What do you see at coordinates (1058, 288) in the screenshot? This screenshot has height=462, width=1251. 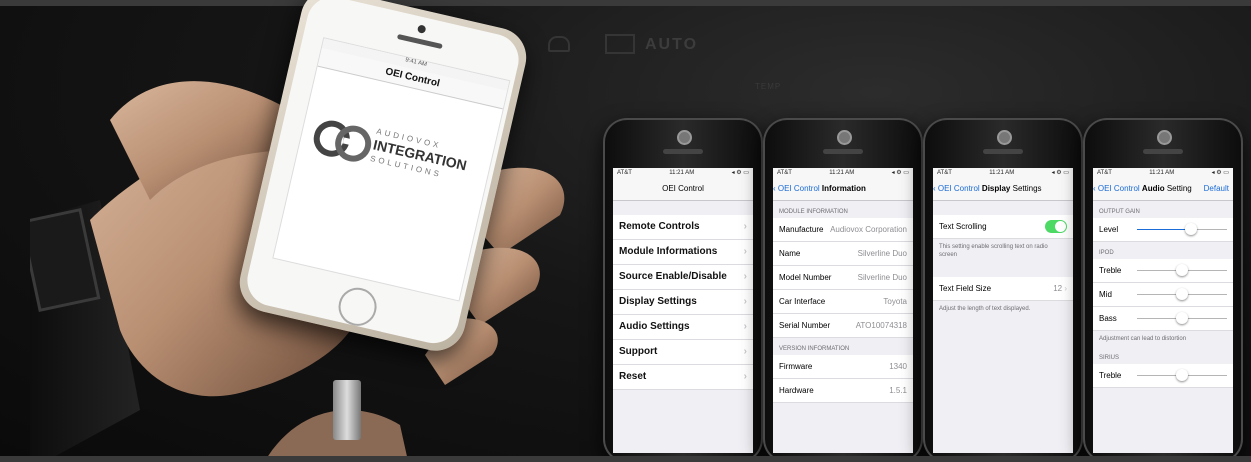 I see `text-field-size-value: 12` at bounding box center [1058, 288].